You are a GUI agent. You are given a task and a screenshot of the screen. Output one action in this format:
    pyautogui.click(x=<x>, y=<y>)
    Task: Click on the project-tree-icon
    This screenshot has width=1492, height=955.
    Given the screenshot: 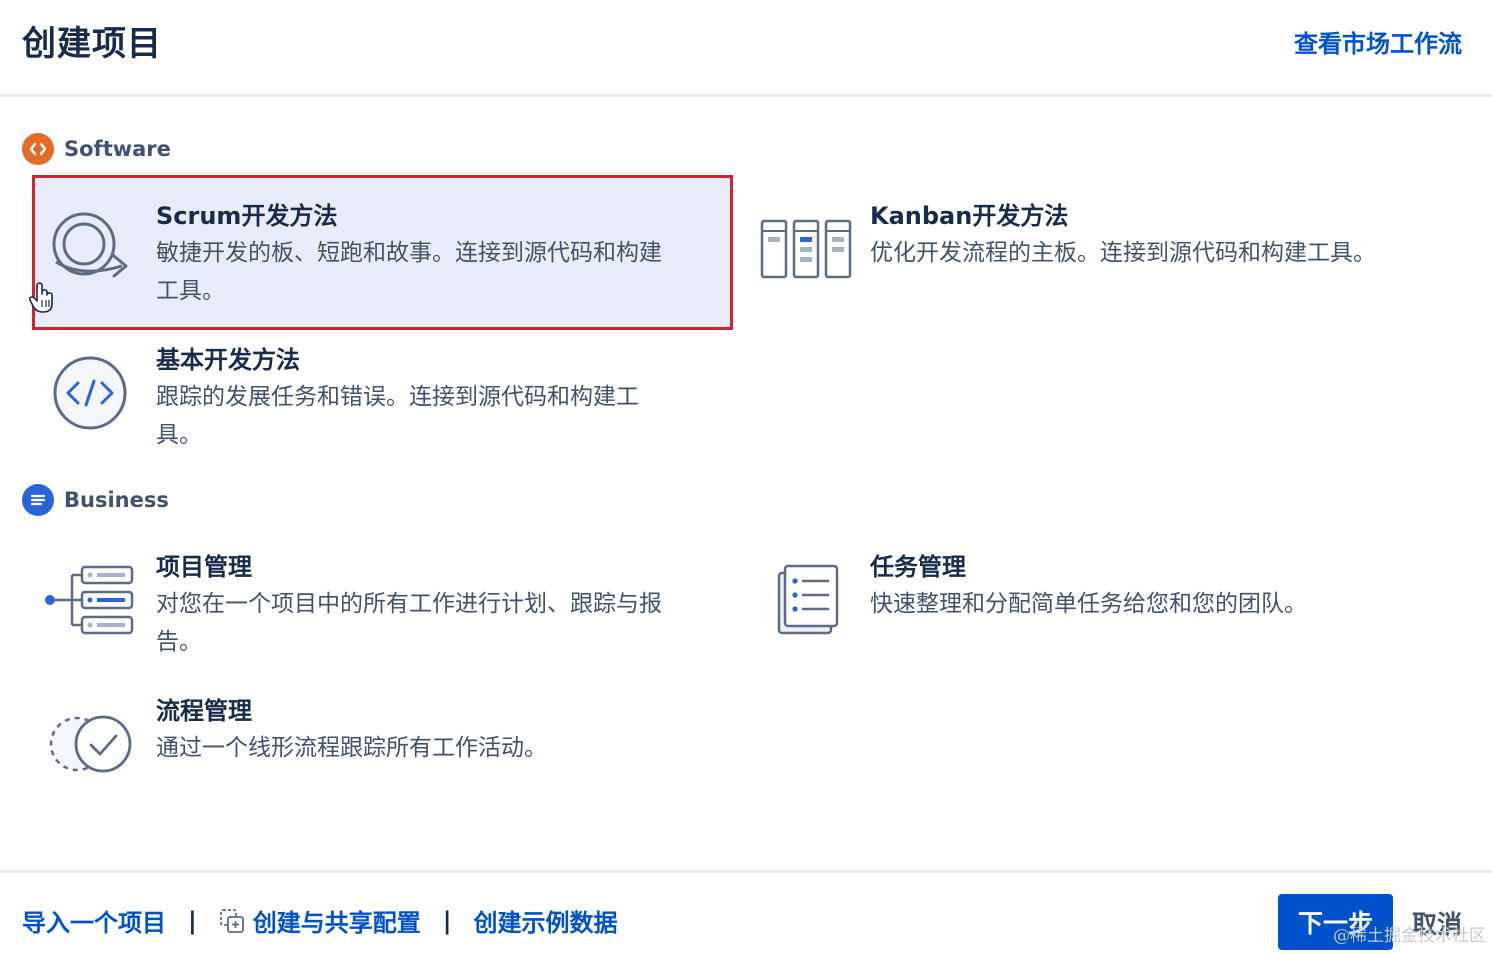 What is the action you would take?
    pyautogui.click(x=90, y=600)
    